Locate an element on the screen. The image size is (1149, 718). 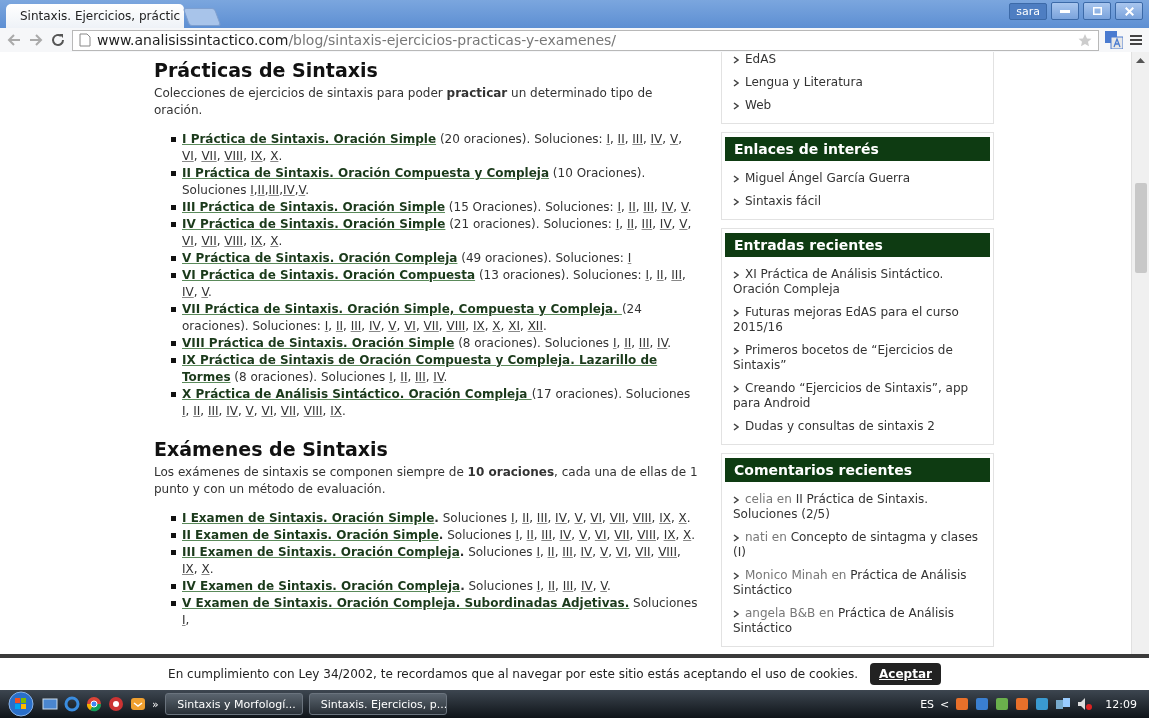
stop-icon is located at coordinates (116, 704).